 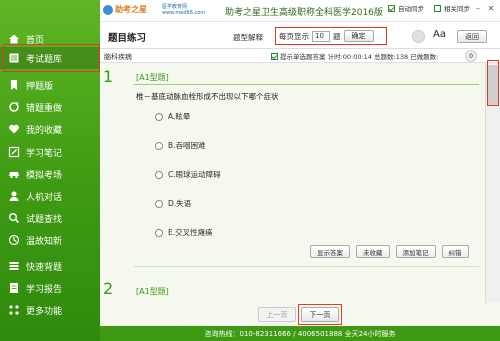 I want to click on info-bar: 脑科疾病 提示单选题答案 计时:00:00:14 总题数:138 已做题数: 0, so click(x=300, y=56).